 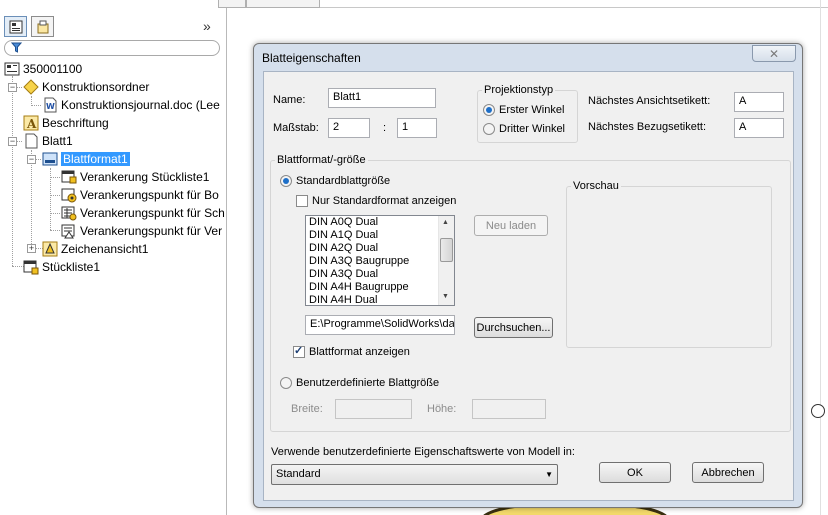 I want to click on svg-text: A, so click(x=31, y=124).